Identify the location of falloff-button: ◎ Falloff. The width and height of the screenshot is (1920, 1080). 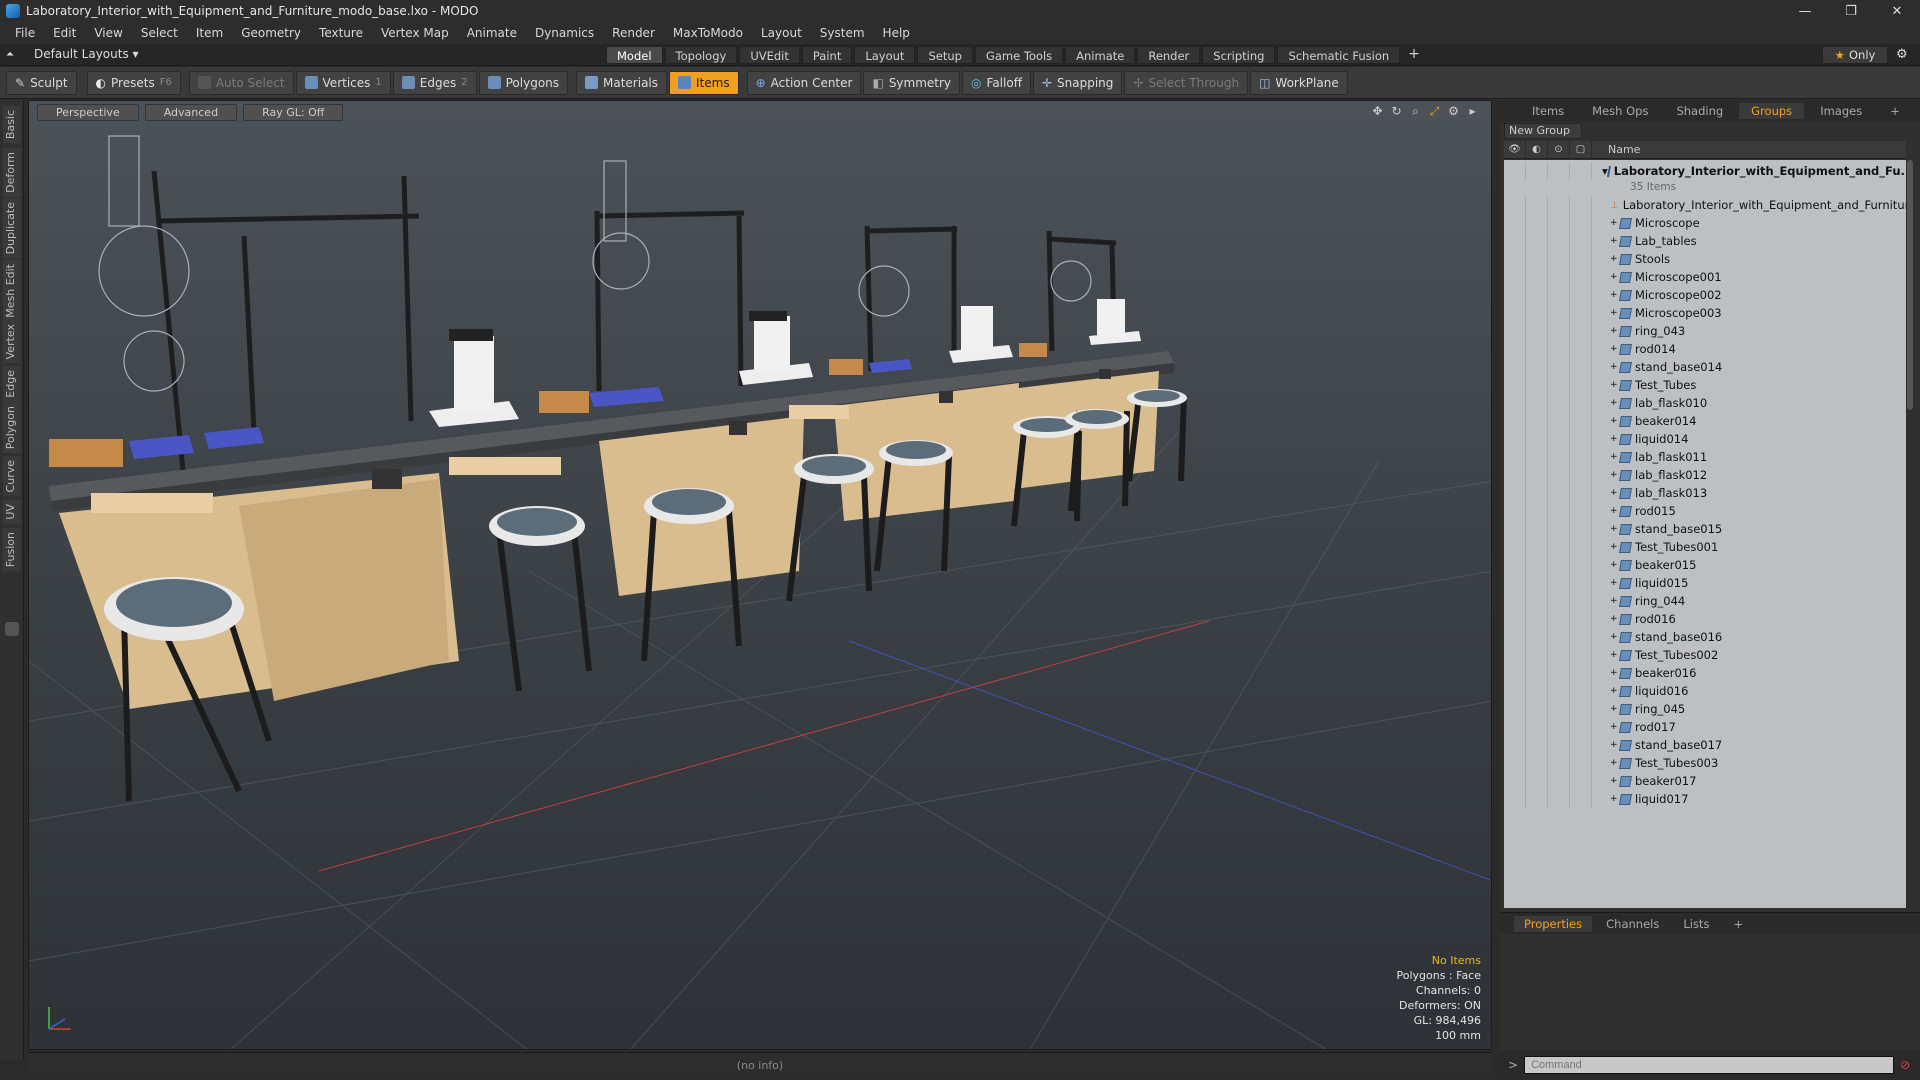
(996, 82).